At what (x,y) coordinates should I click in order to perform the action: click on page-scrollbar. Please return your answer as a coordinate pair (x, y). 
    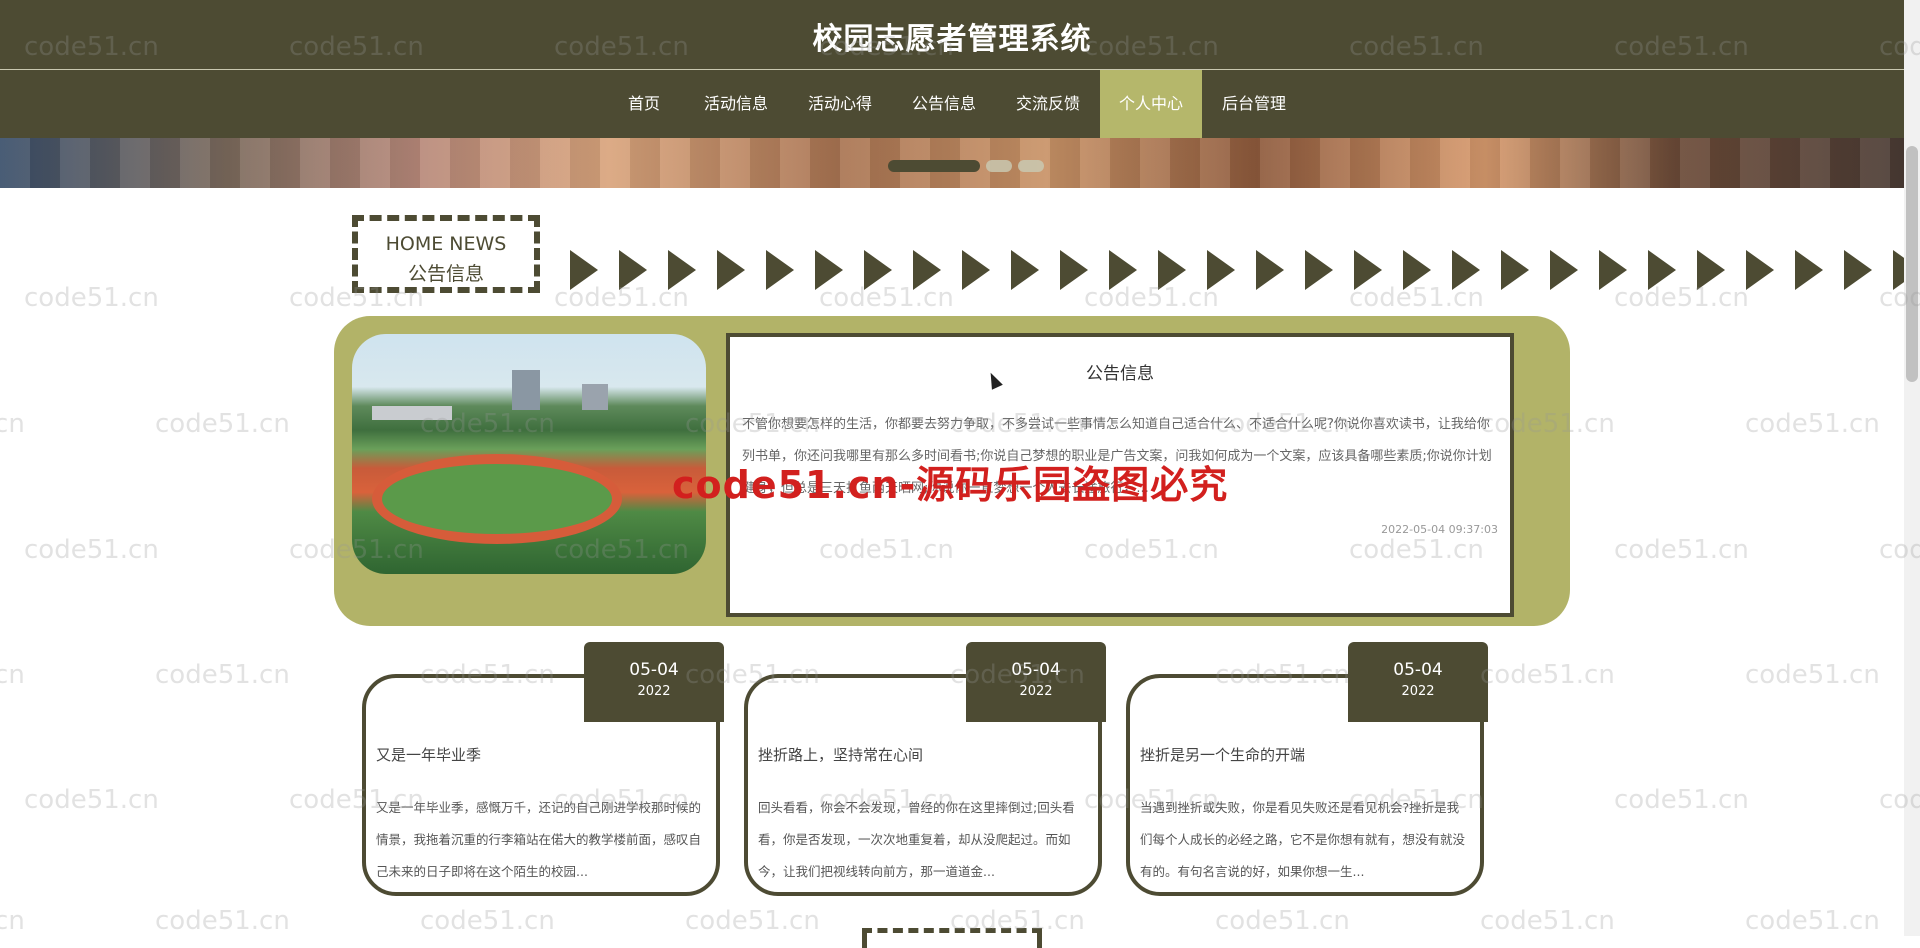
    Looking at the image, I should click on (1912, 468).